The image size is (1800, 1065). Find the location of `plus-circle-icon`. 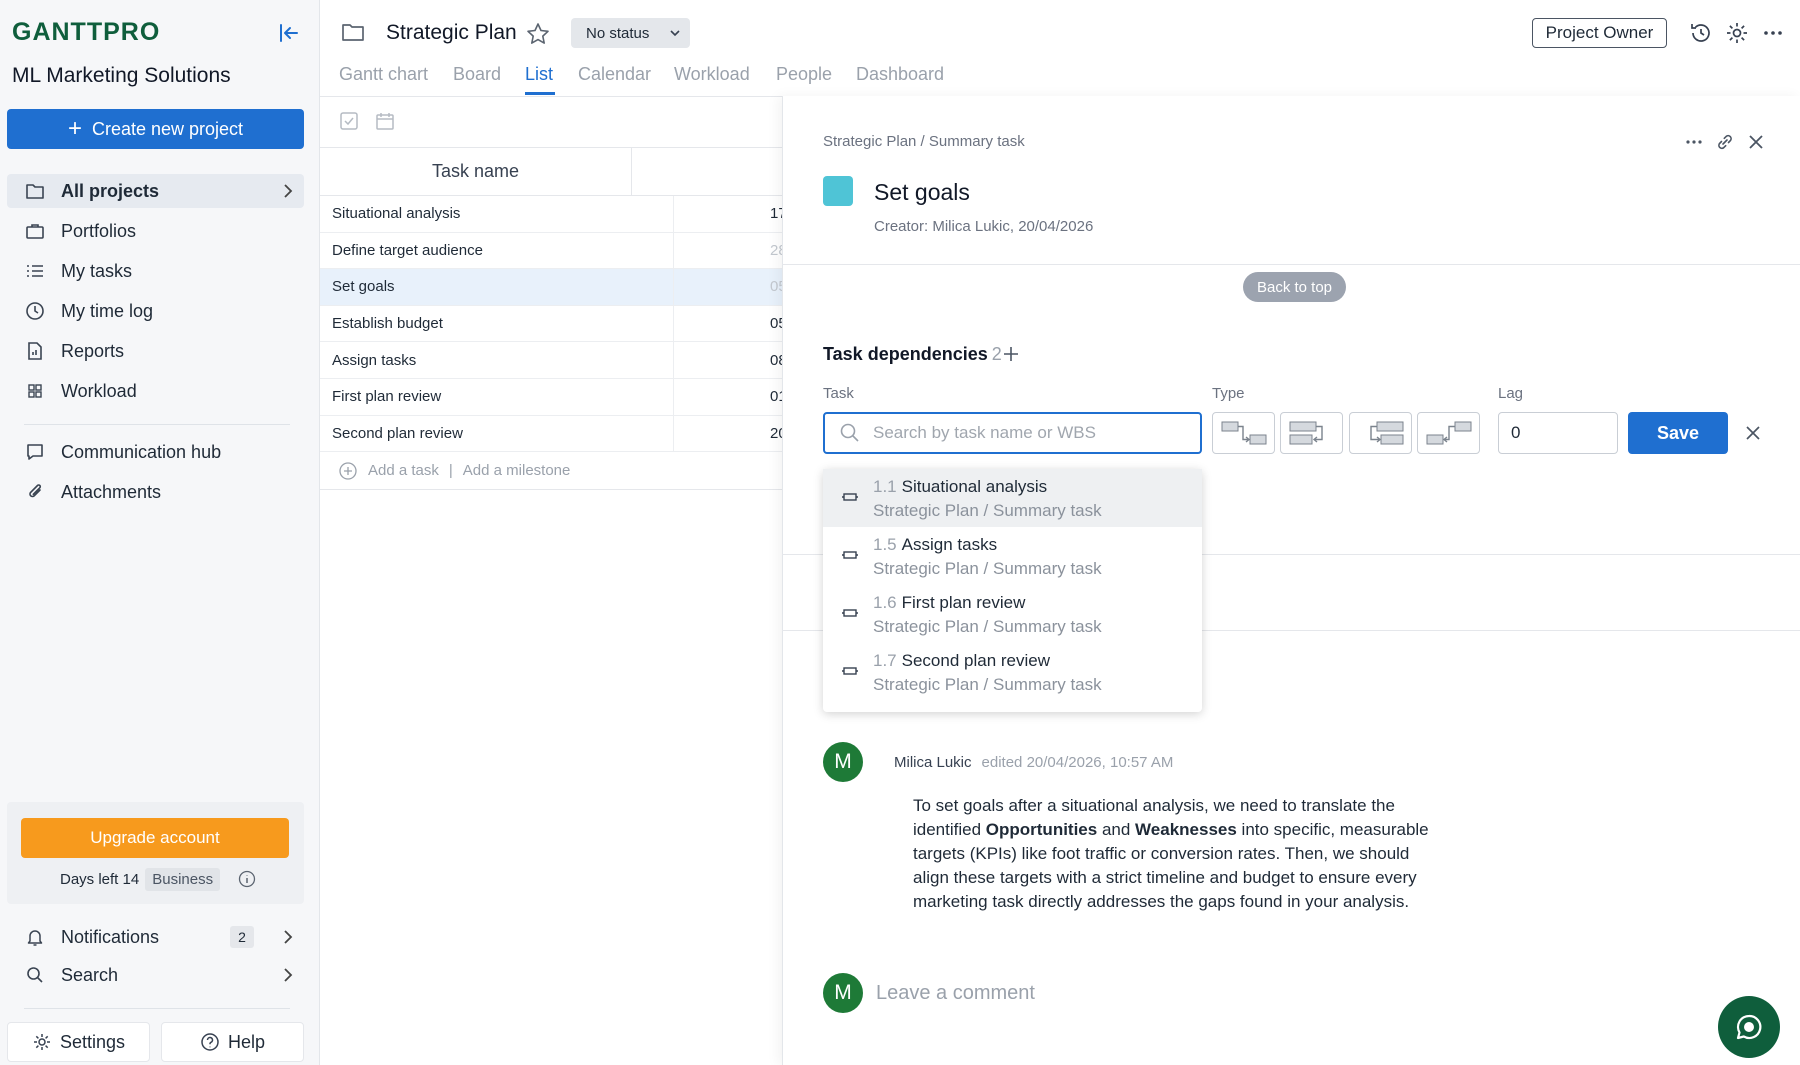

plus-circle-icon is located at coordinates (348, 471).